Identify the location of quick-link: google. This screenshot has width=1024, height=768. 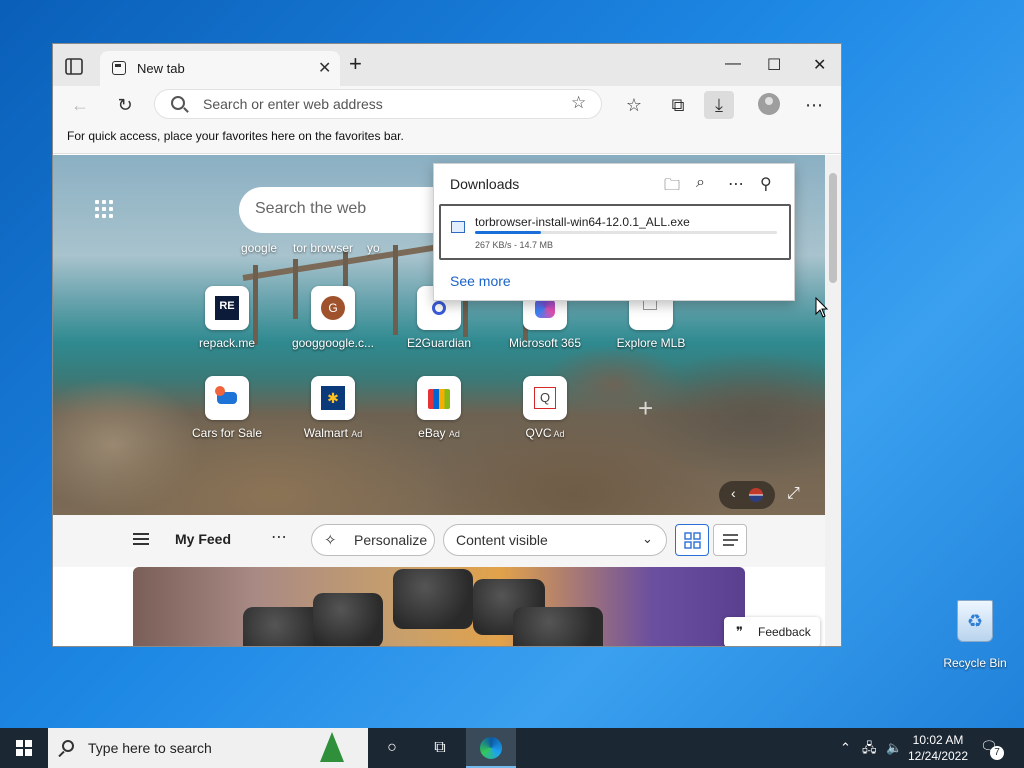
(259, 248).